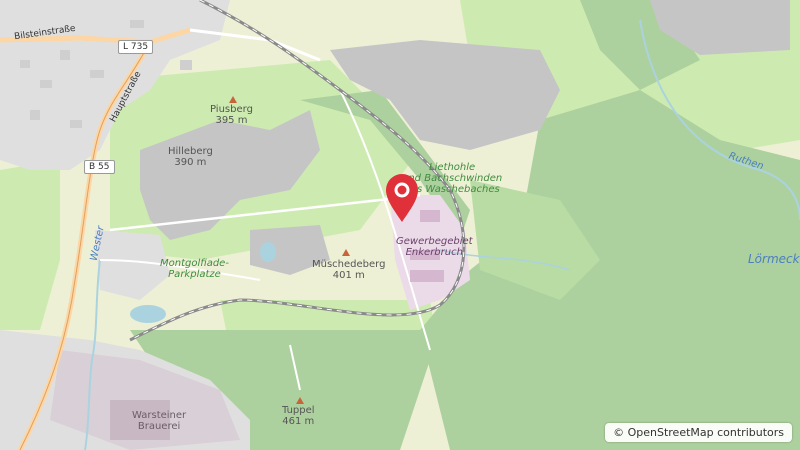 The height and width of the screenshot is (450, 800). I want to click on peak-label-hilleberg: Hilleberg 390 m, so click(190, 157).